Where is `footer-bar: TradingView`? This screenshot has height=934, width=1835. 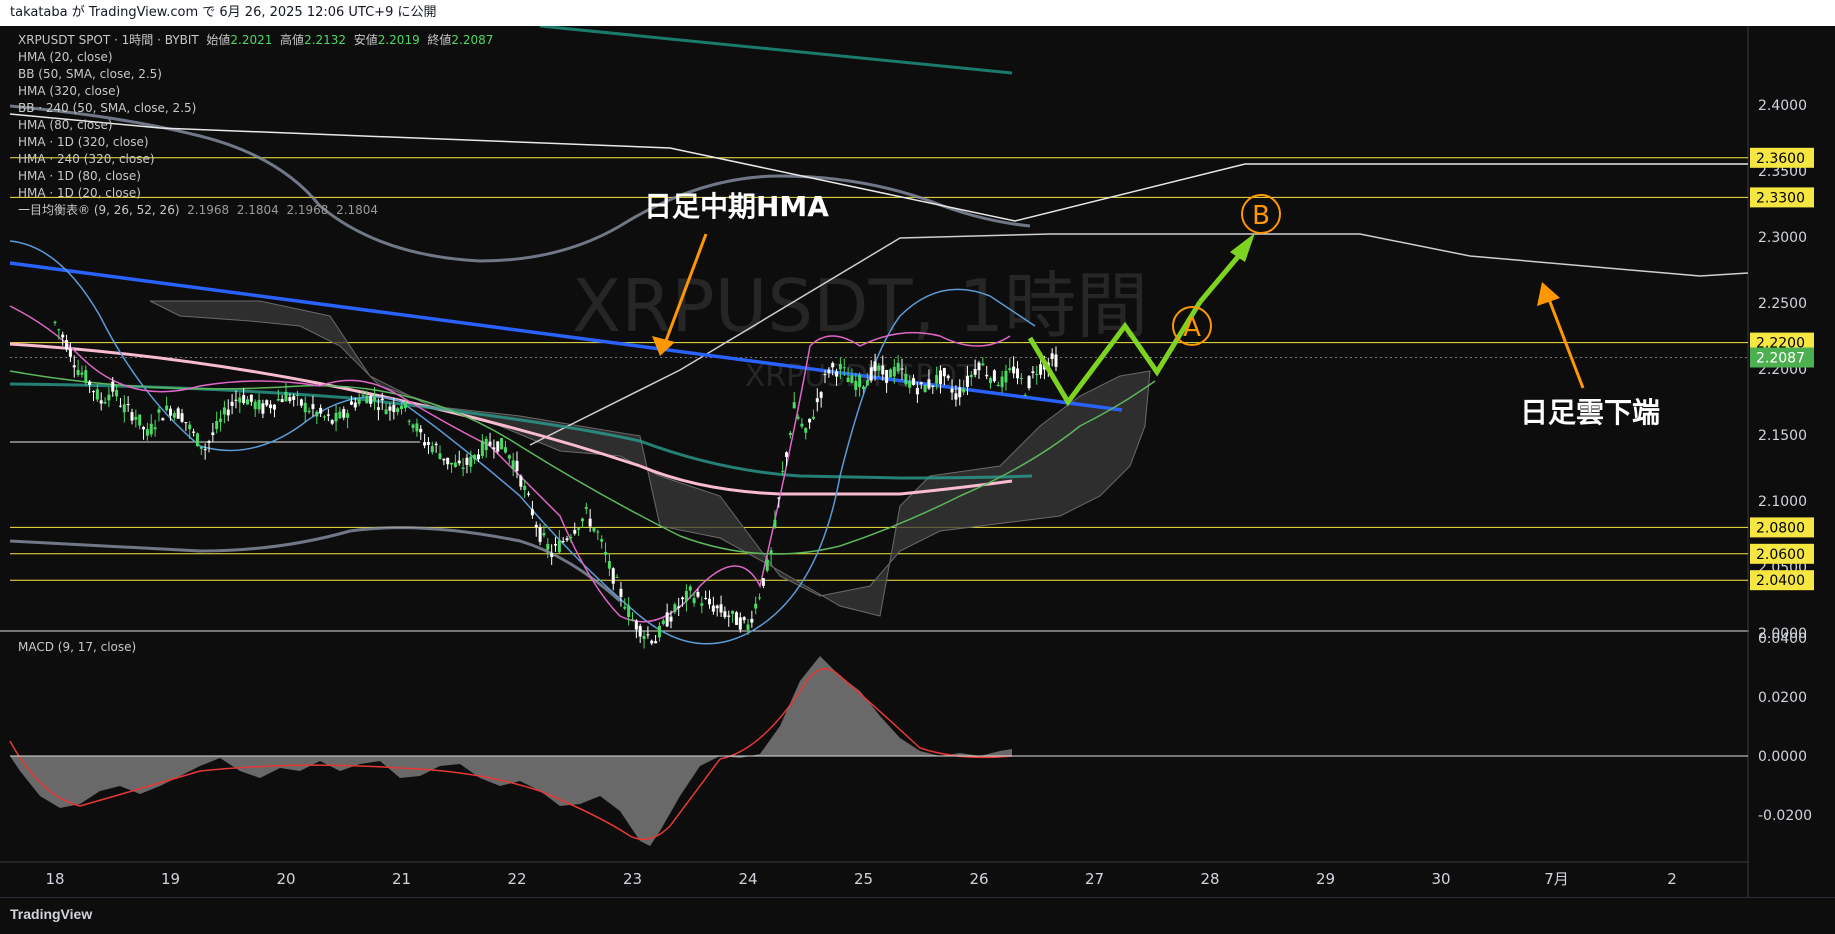
footer-bar: TradingView is located at coordinates (917, 915).